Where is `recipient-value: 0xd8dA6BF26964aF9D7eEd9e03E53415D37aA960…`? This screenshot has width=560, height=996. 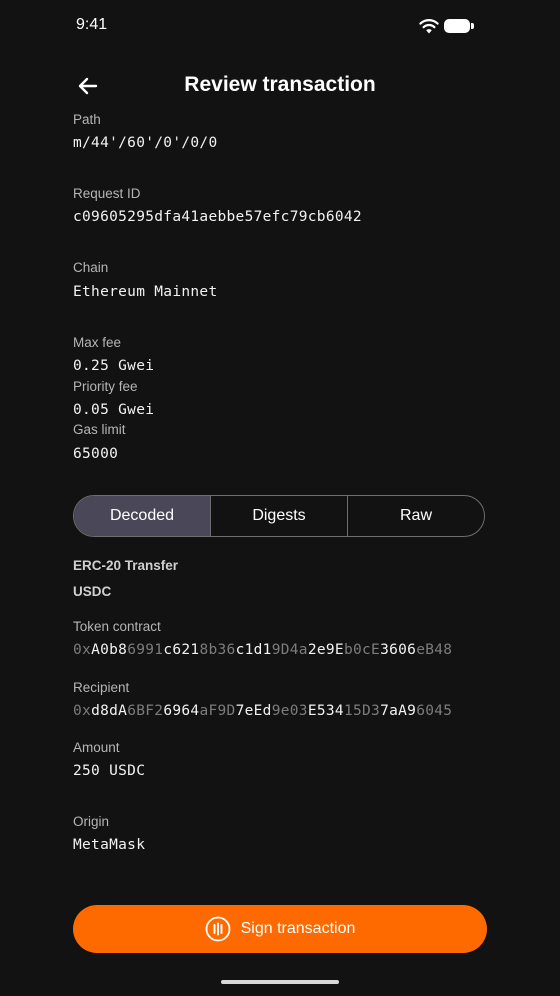
recipient-value: 0xd8dA6BF26964aF9D7eEd9e03E53415D37aA960… is located at coordinates (263, 711).